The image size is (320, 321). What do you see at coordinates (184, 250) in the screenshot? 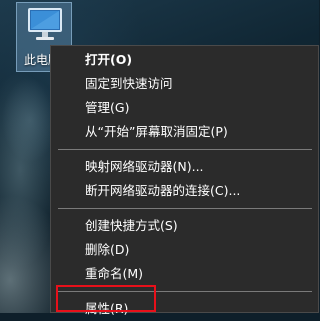
I see `delete-menu-item: 删除(D)` at bounding box center [184, 250].